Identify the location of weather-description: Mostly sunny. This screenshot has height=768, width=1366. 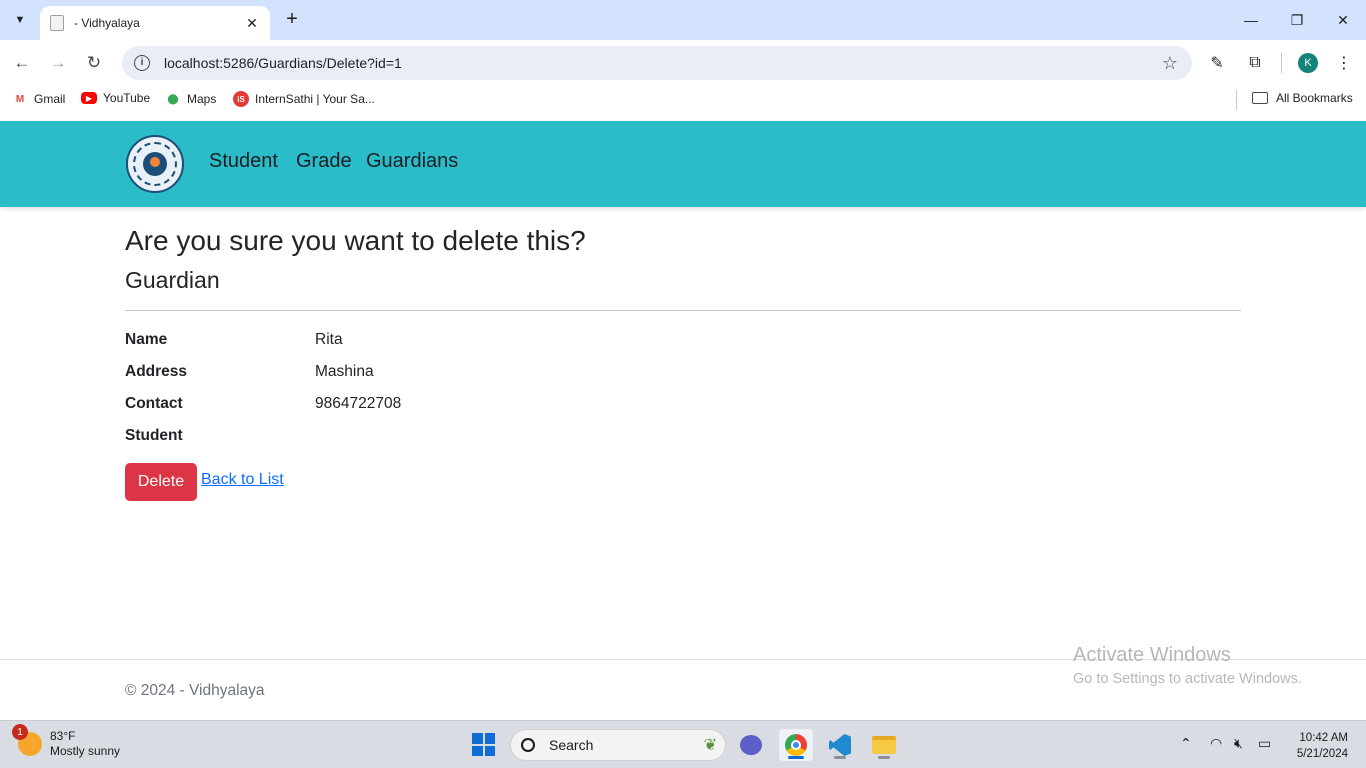
(85, 751).